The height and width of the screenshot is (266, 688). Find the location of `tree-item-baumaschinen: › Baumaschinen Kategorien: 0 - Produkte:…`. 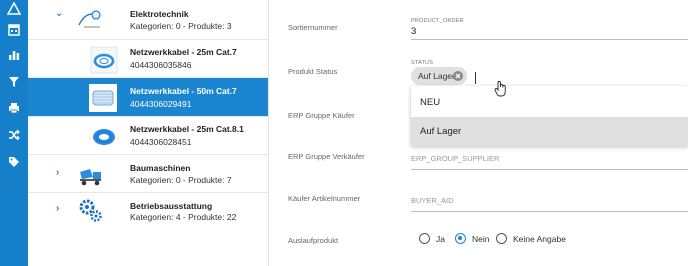

tree-item-baumaschinen: › Baumaschinen Kategorien: 0 - Produkte:… is located at coordinates (148, 174).